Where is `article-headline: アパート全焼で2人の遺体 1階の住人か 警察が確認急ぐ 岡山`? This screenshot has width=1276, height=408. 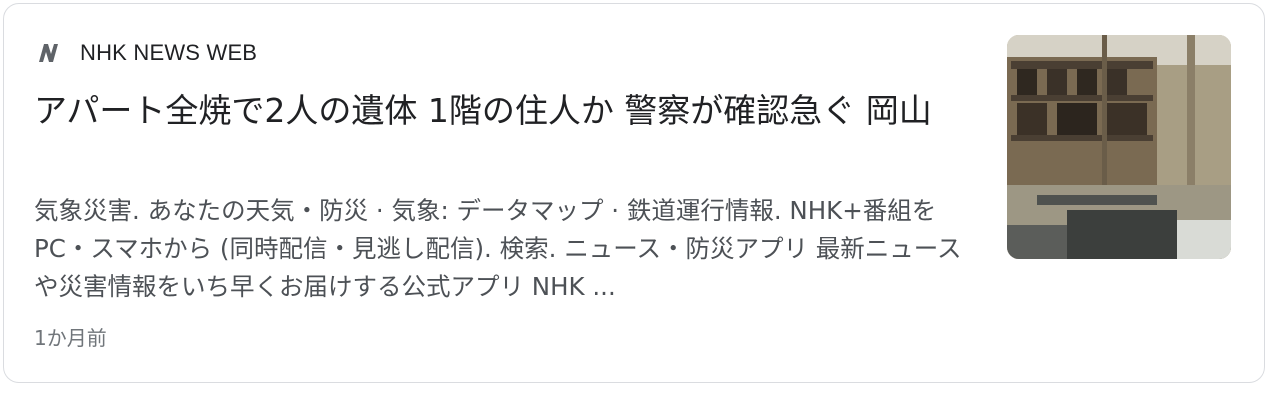
article-headline: アパート全焼で2人の遺体 1階の住人か 警察が確認急ぐ 岡山 is located at coordinates (509, 111).